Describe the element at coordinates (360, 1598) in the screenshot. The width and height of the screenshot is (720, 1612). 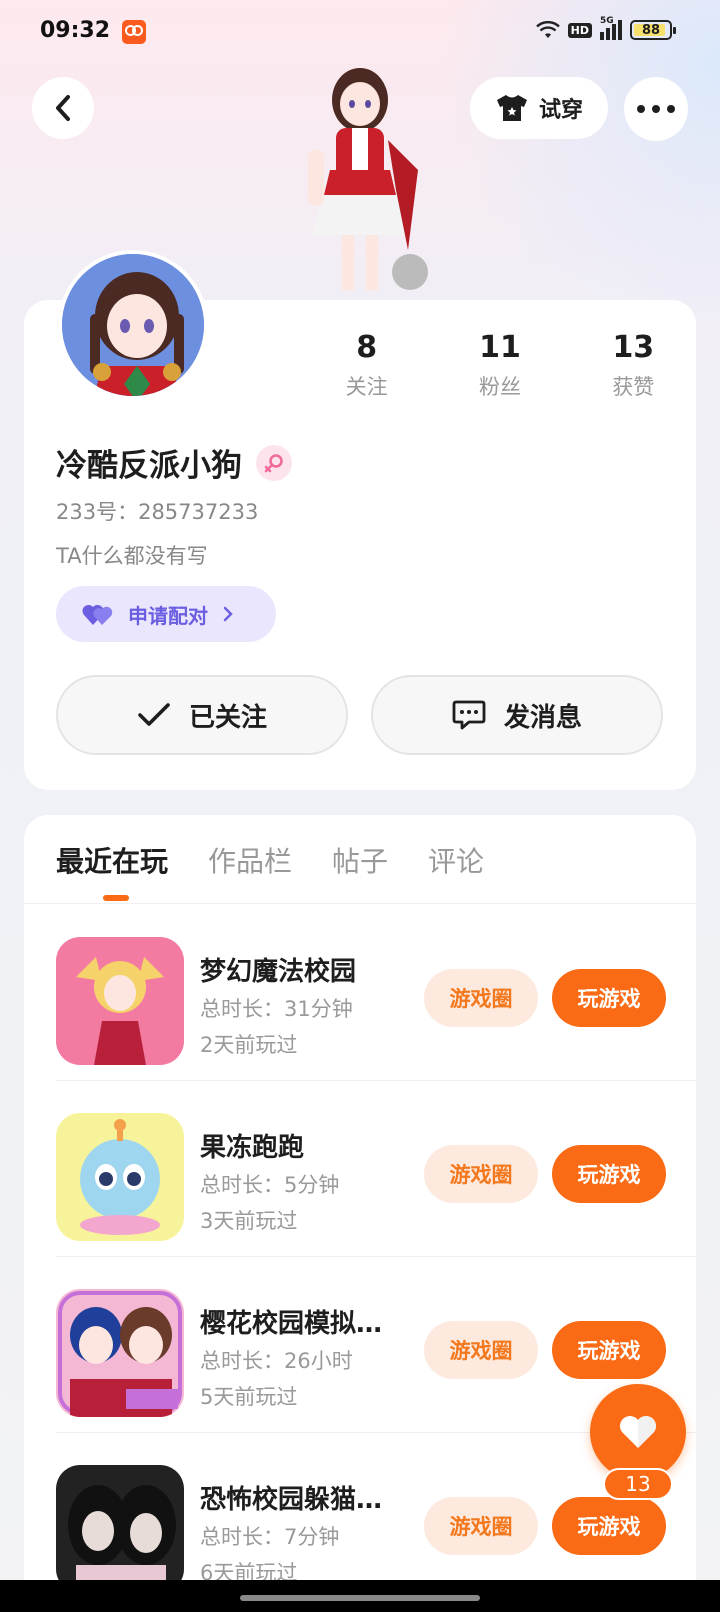
I see `home-indicator` at that location.